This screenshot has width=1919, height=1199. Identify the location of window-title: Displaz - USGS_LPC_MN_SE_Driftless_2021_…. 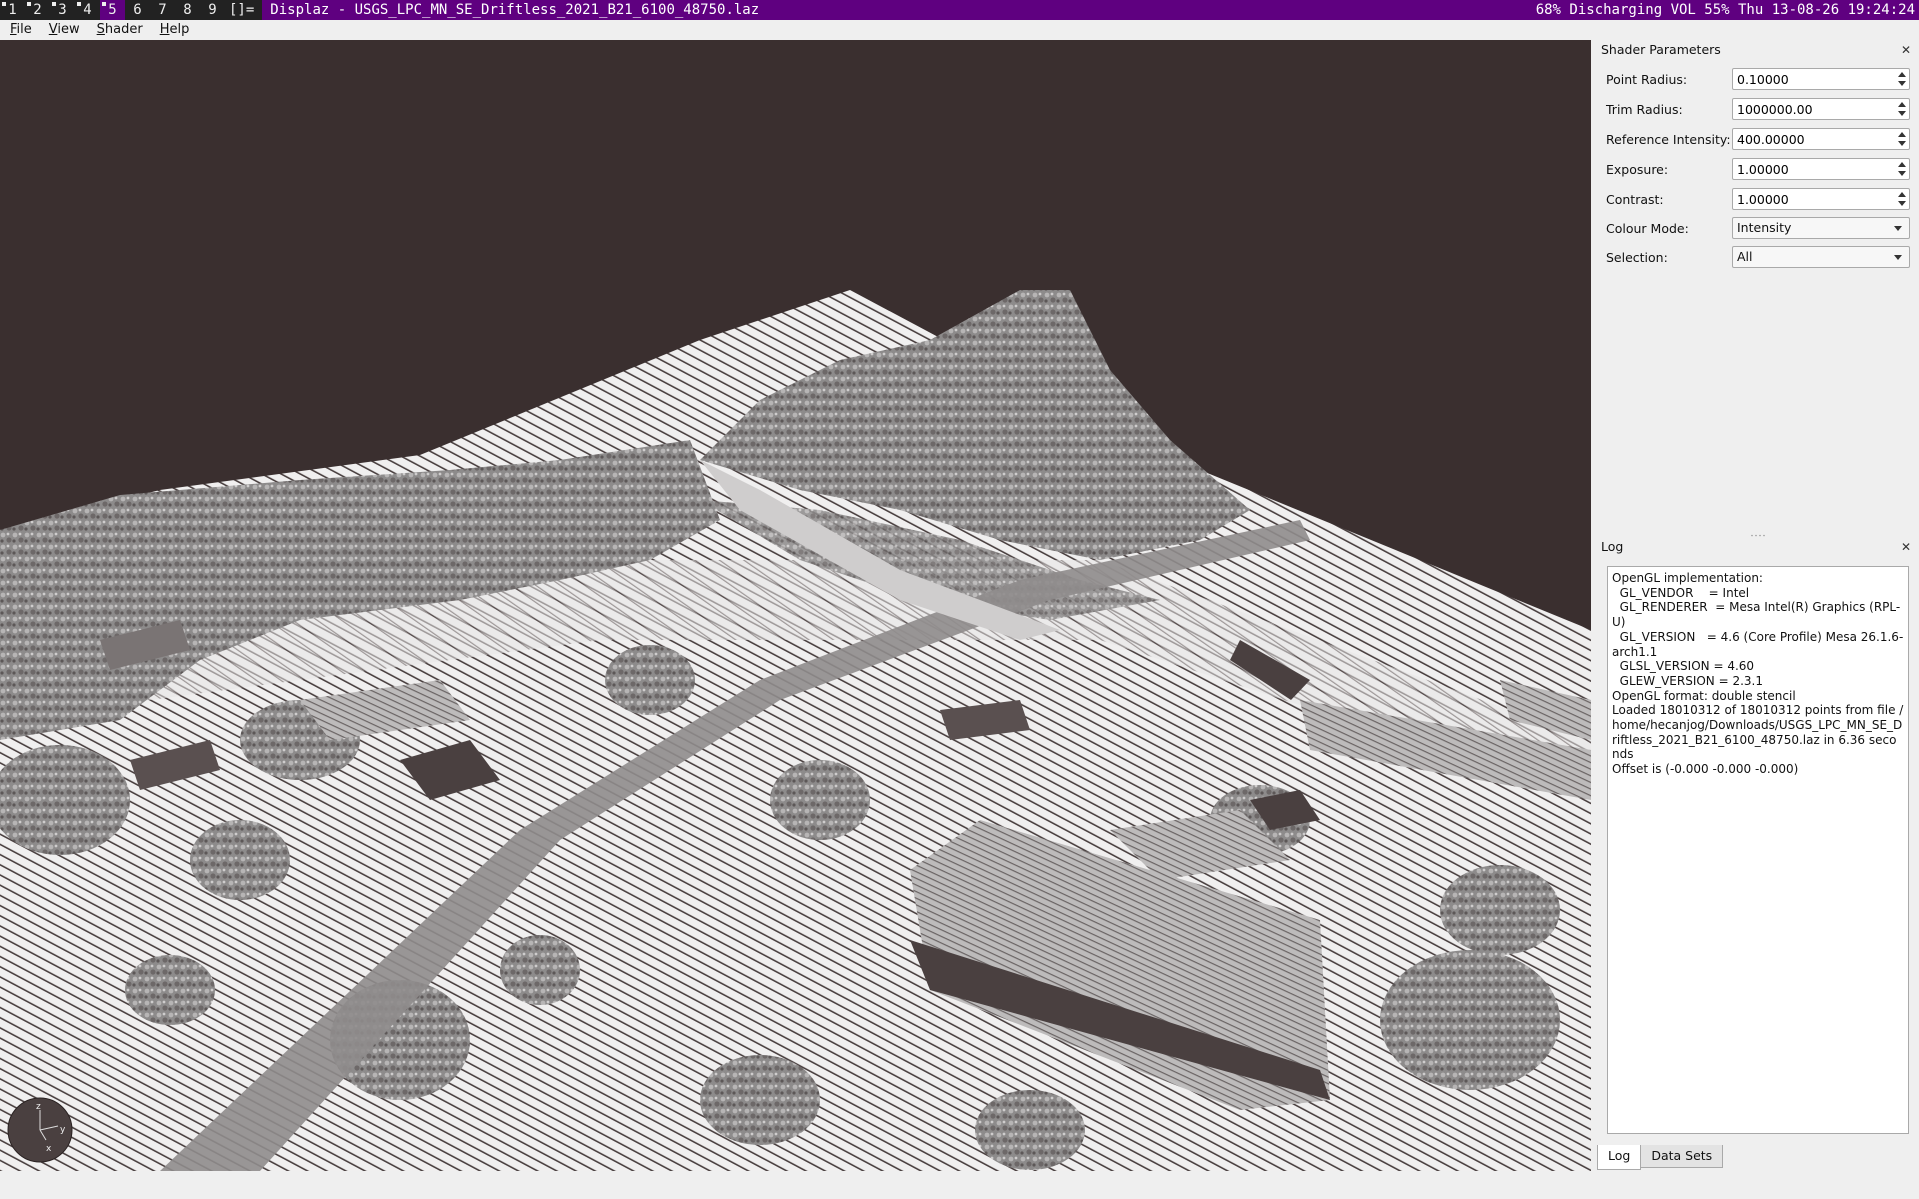
(897, 10).